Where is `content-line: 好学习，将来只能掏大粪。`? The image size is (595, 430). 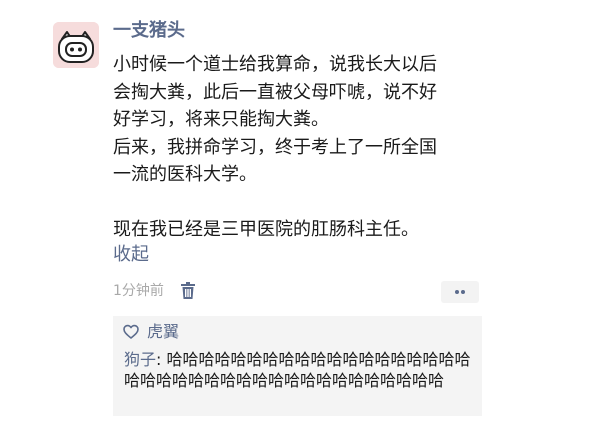
content-line: 好学习，将来只能掏大粪。 is located at coordinates (221, 119).